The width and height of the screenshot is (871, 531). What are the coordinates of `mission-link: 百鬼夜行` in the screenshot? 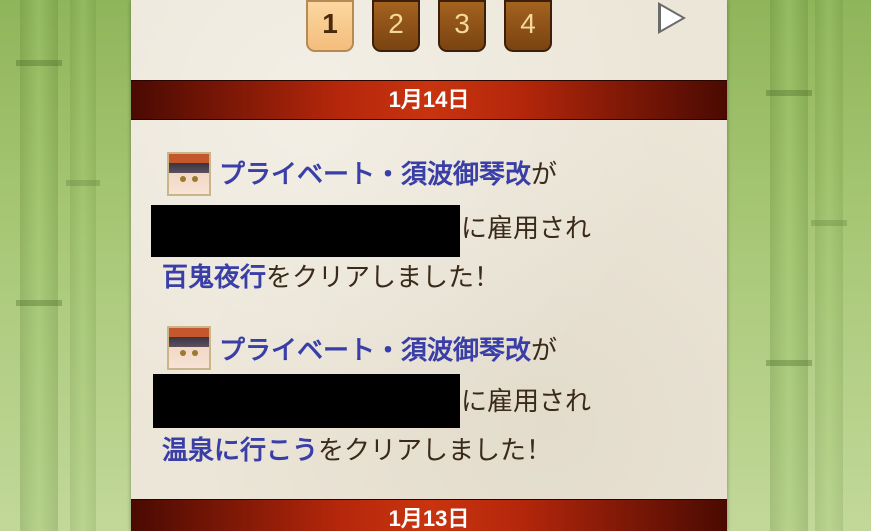 It's located at (214, 278).